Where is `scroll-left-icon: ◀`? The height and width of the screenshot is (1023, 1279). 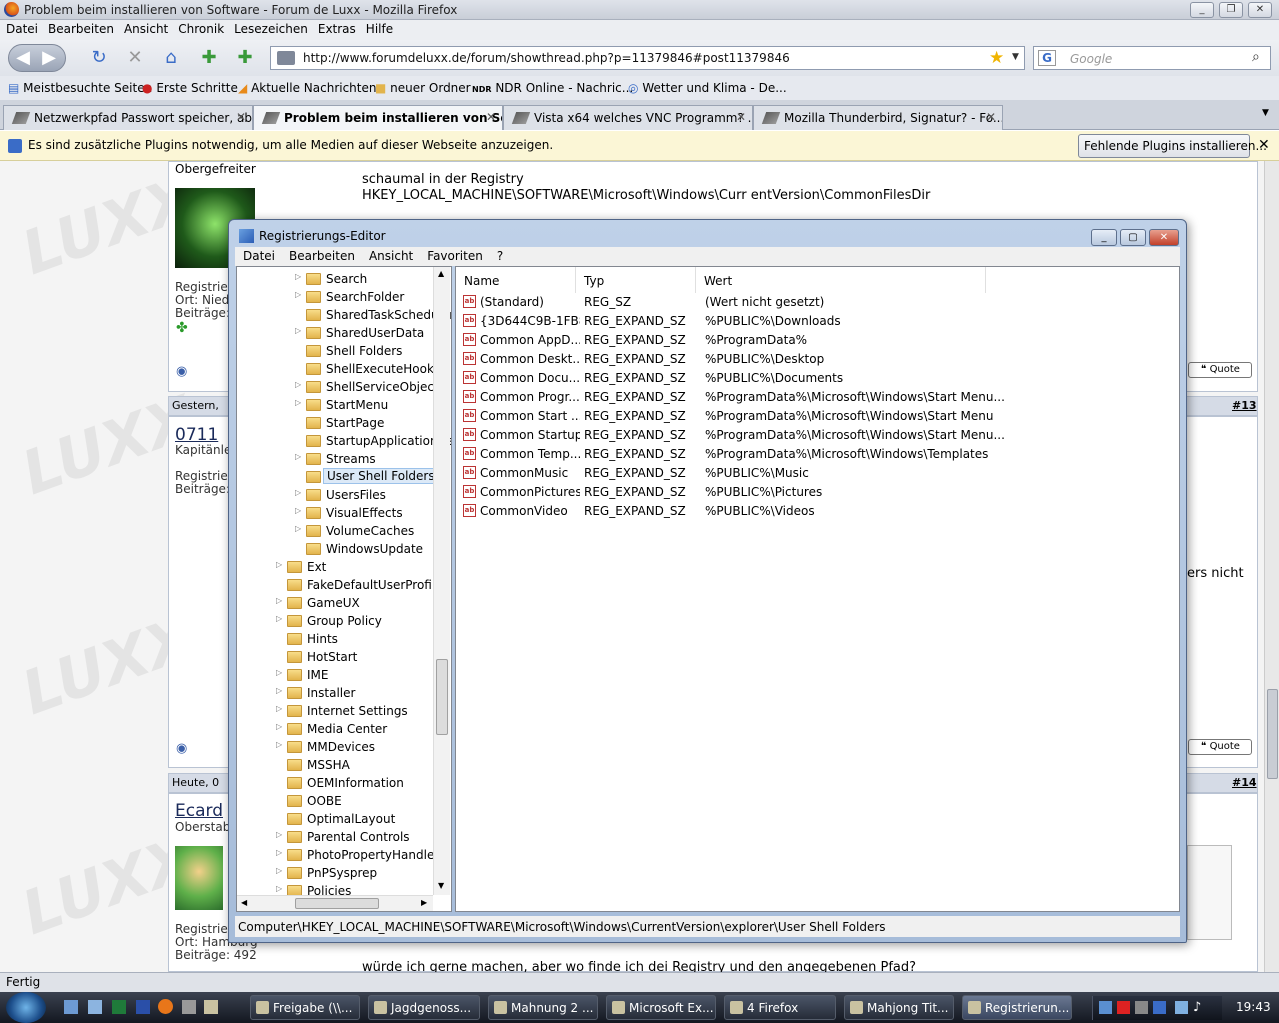
scroll-left-icon: ◀ is located at coordinates (244, 902).